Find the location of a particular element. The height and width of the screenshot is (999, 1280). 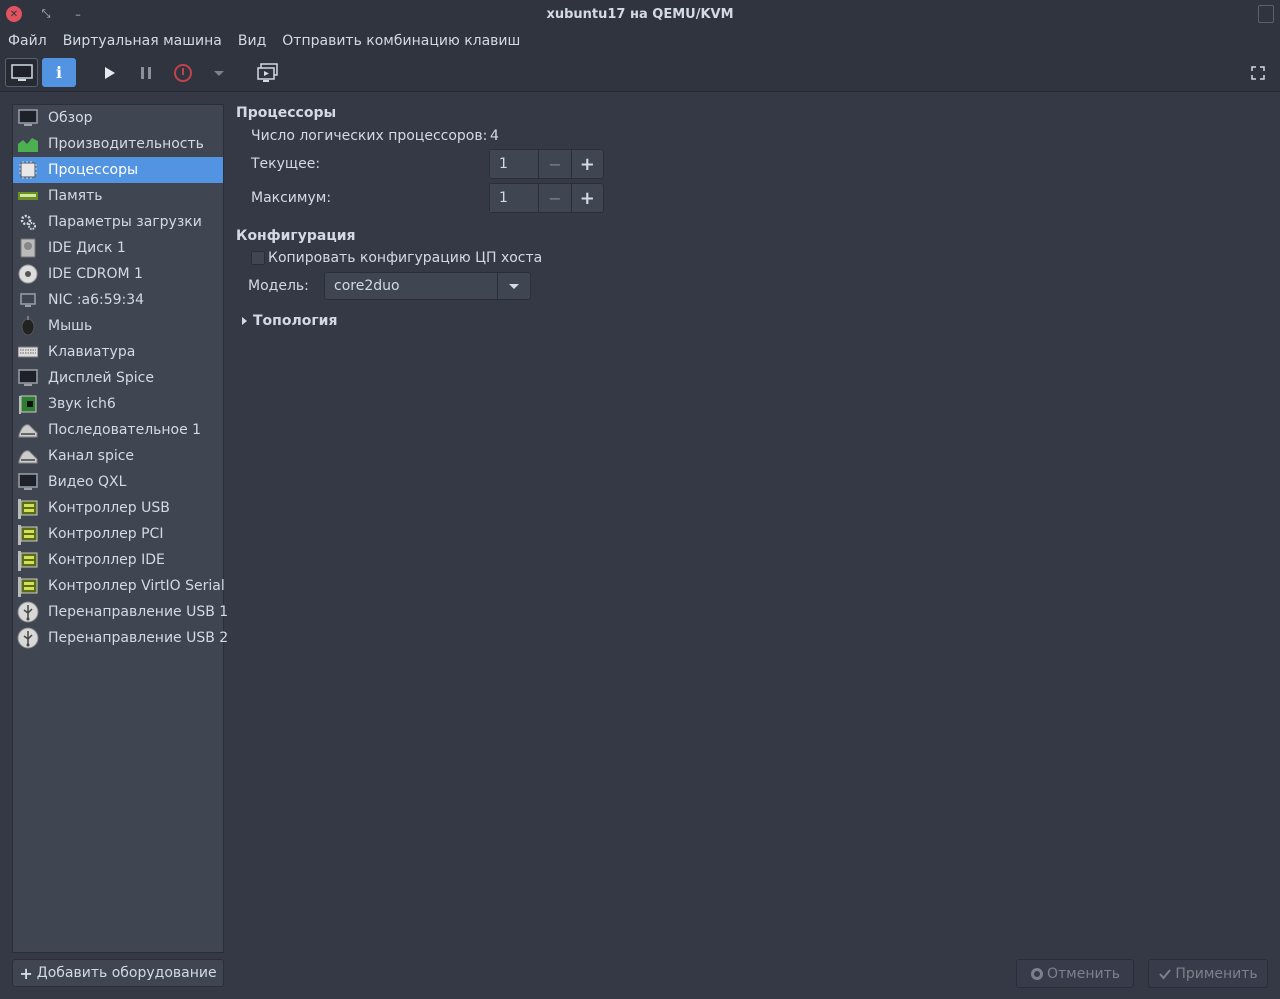

sidebar-item: Обзор is located at coordinates (118, 118).